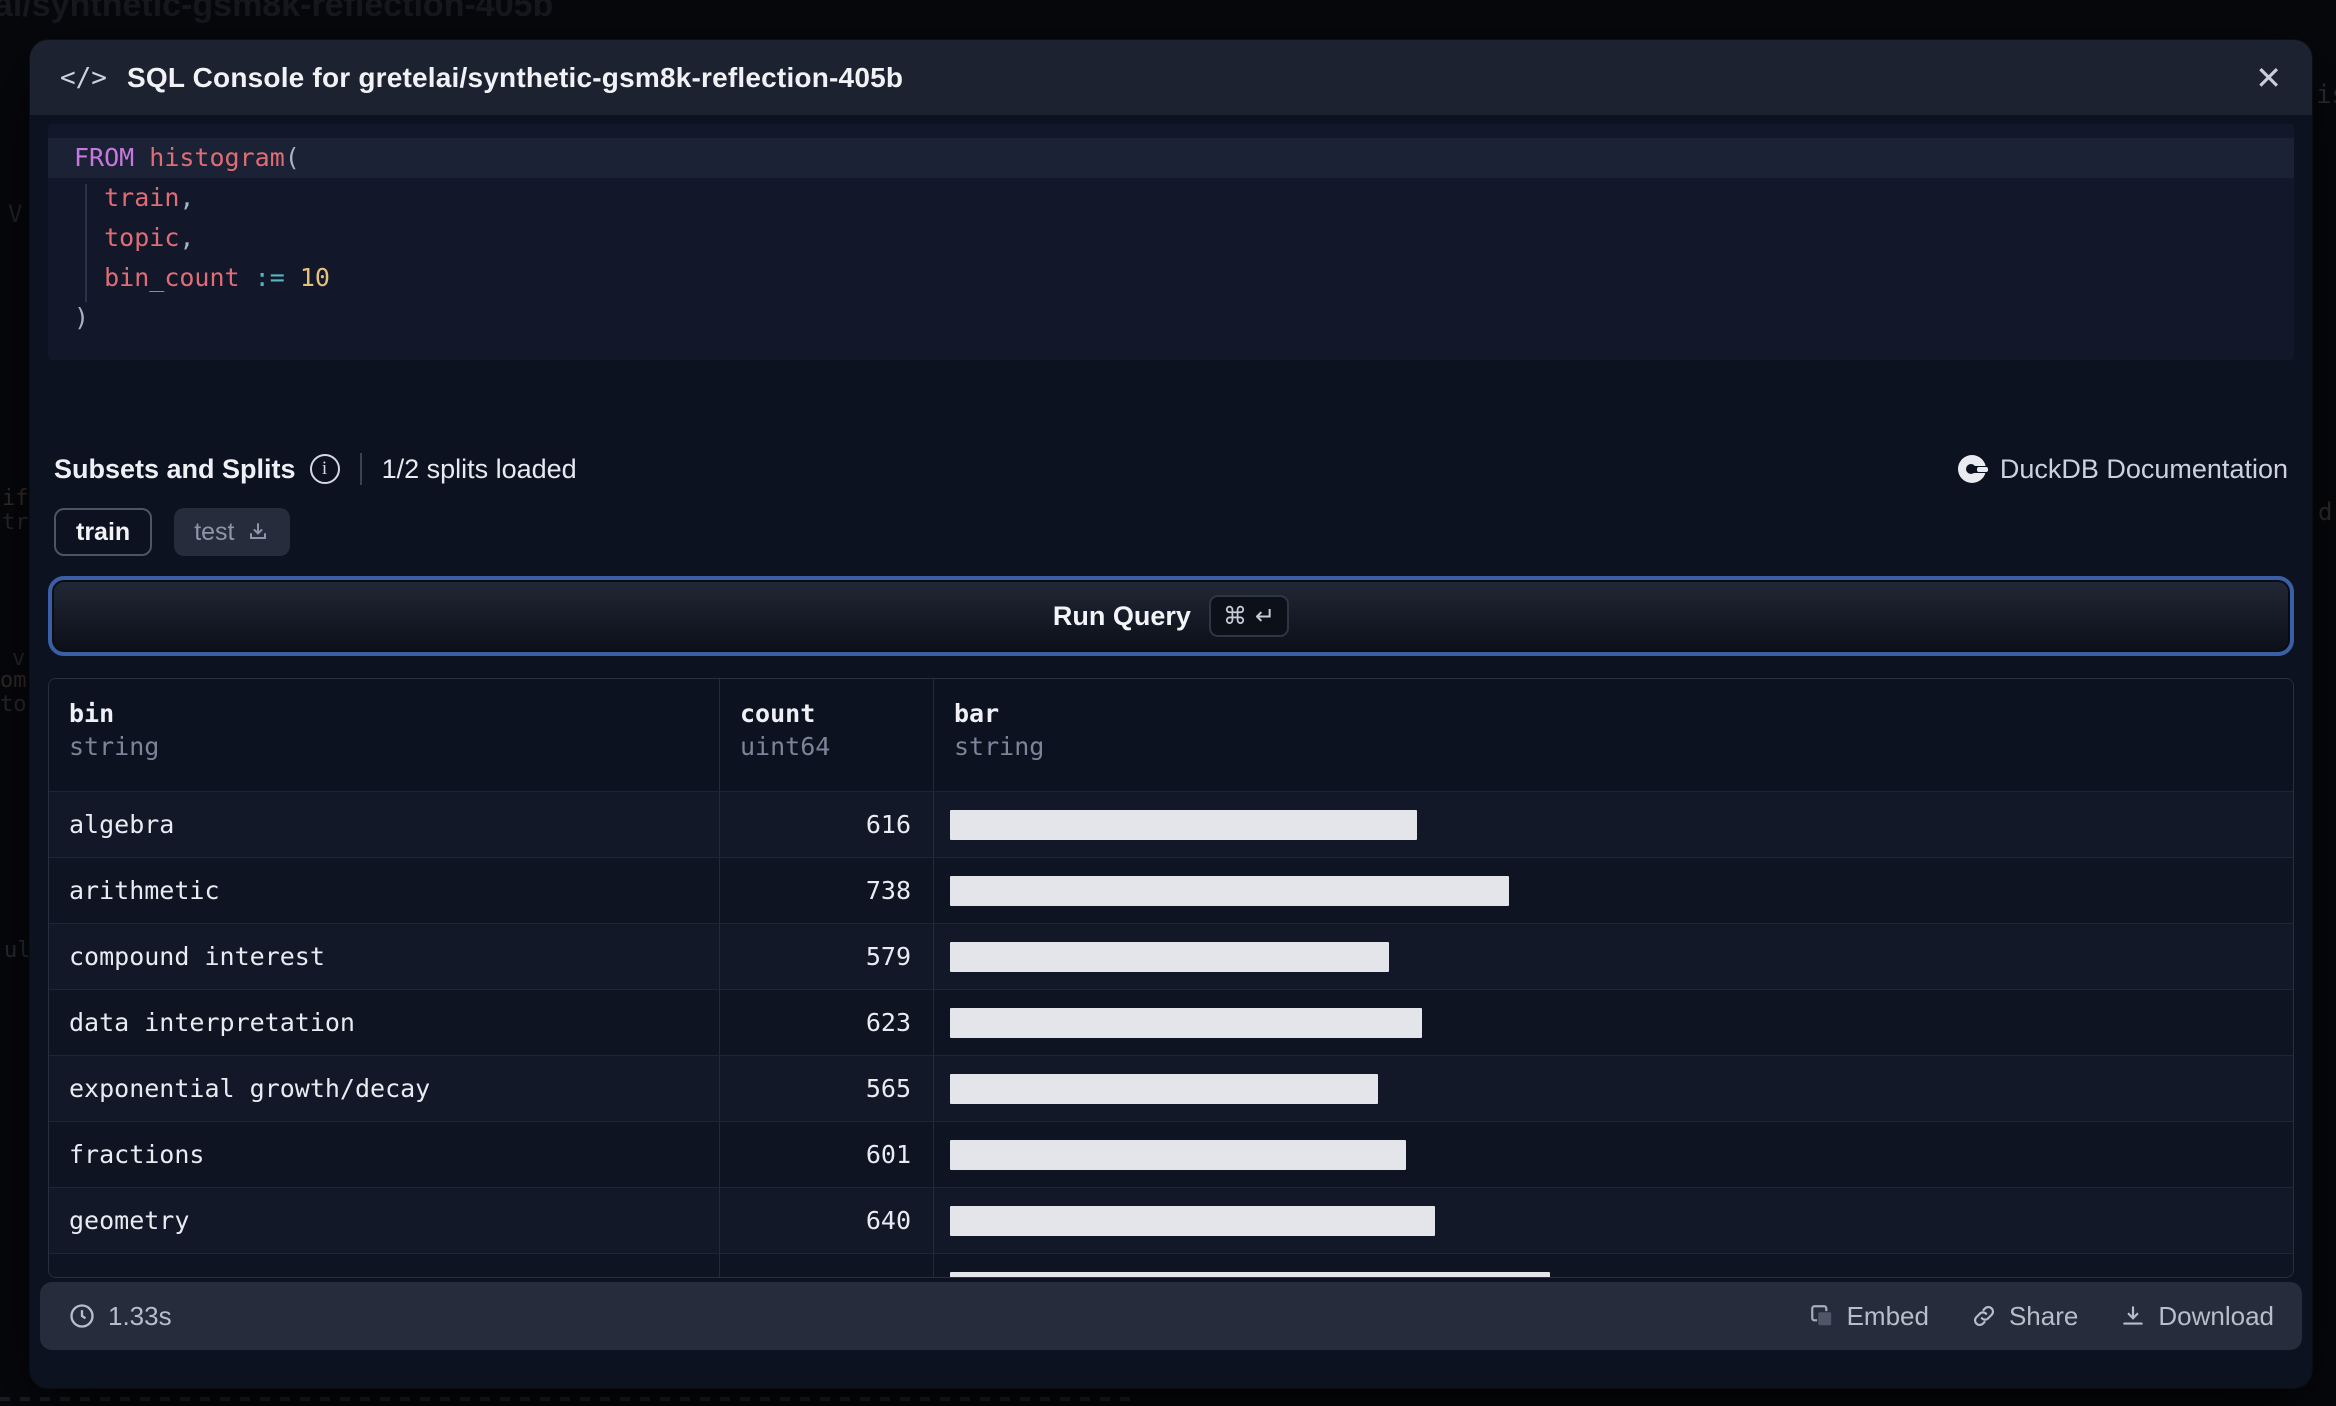 The image size is (2336, 1406). What do you see at coordinates (1613, 735) in the screenshot?
I see `column-header-bar: bar string` at bounding box center [1613, 735].